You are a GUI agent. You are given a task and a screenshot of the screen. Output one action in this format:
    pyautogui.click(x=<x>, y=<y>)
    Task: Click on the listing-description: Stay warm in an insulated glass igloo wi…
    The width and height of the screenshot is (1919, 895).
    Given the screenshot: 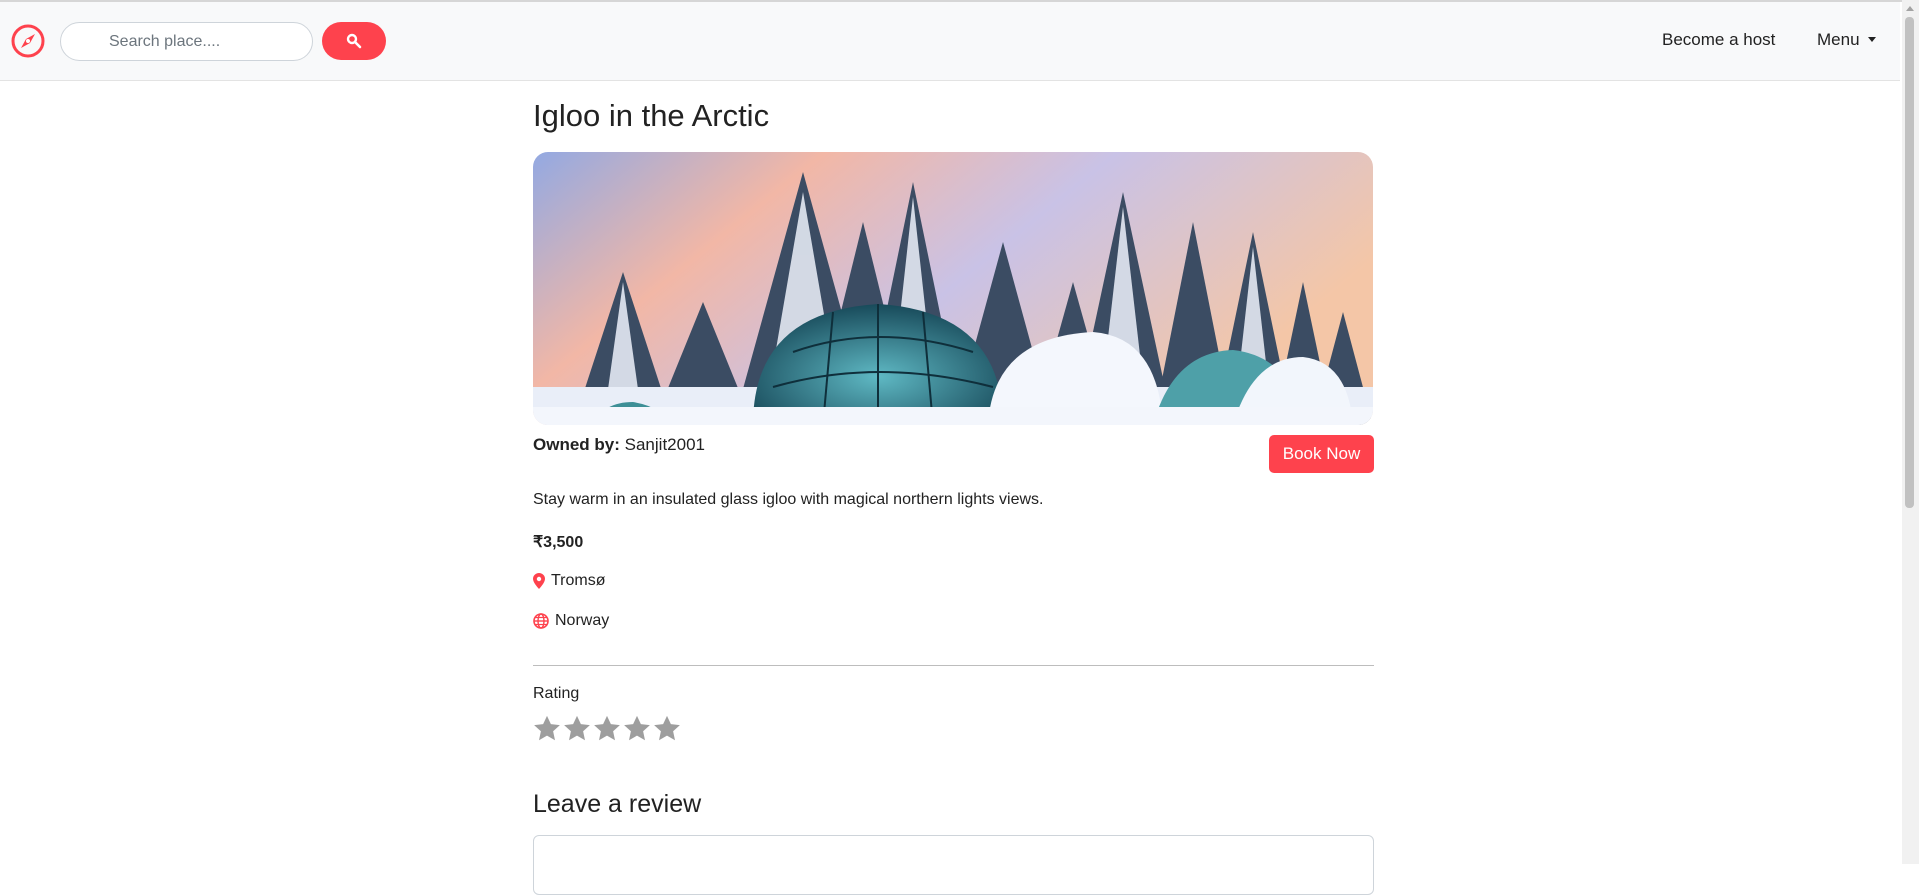 What is the action you would take?
    pyautogui.click(x=788, y=499)
    